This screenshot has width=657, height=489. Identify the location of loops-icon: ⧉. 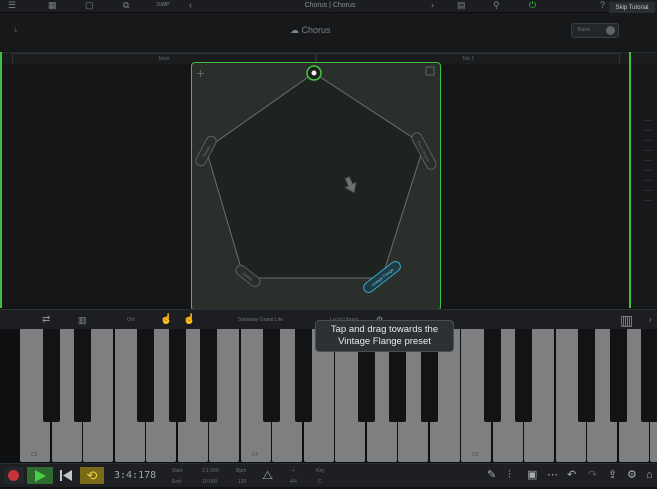
(126, 5).